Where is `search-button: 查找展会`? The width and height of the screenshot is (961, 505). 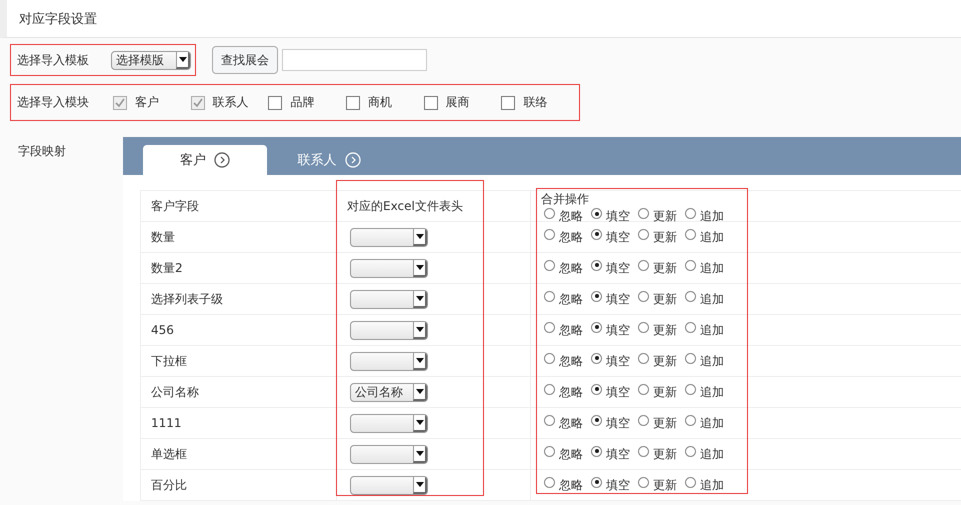
search-button: 查找展会 is located at coordinates (245, 60).